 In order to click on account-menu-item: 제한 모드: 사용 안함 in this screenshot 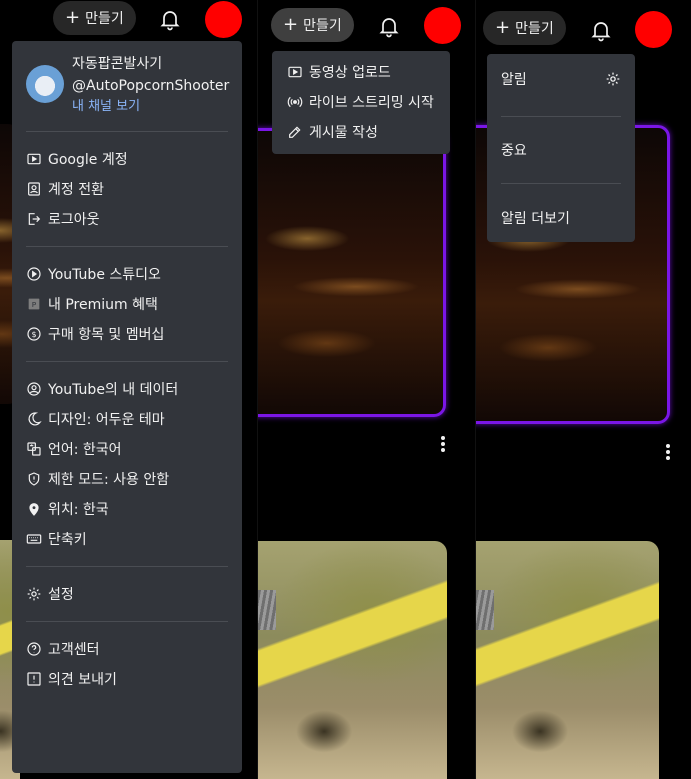, I will do `click(127, 479)`.